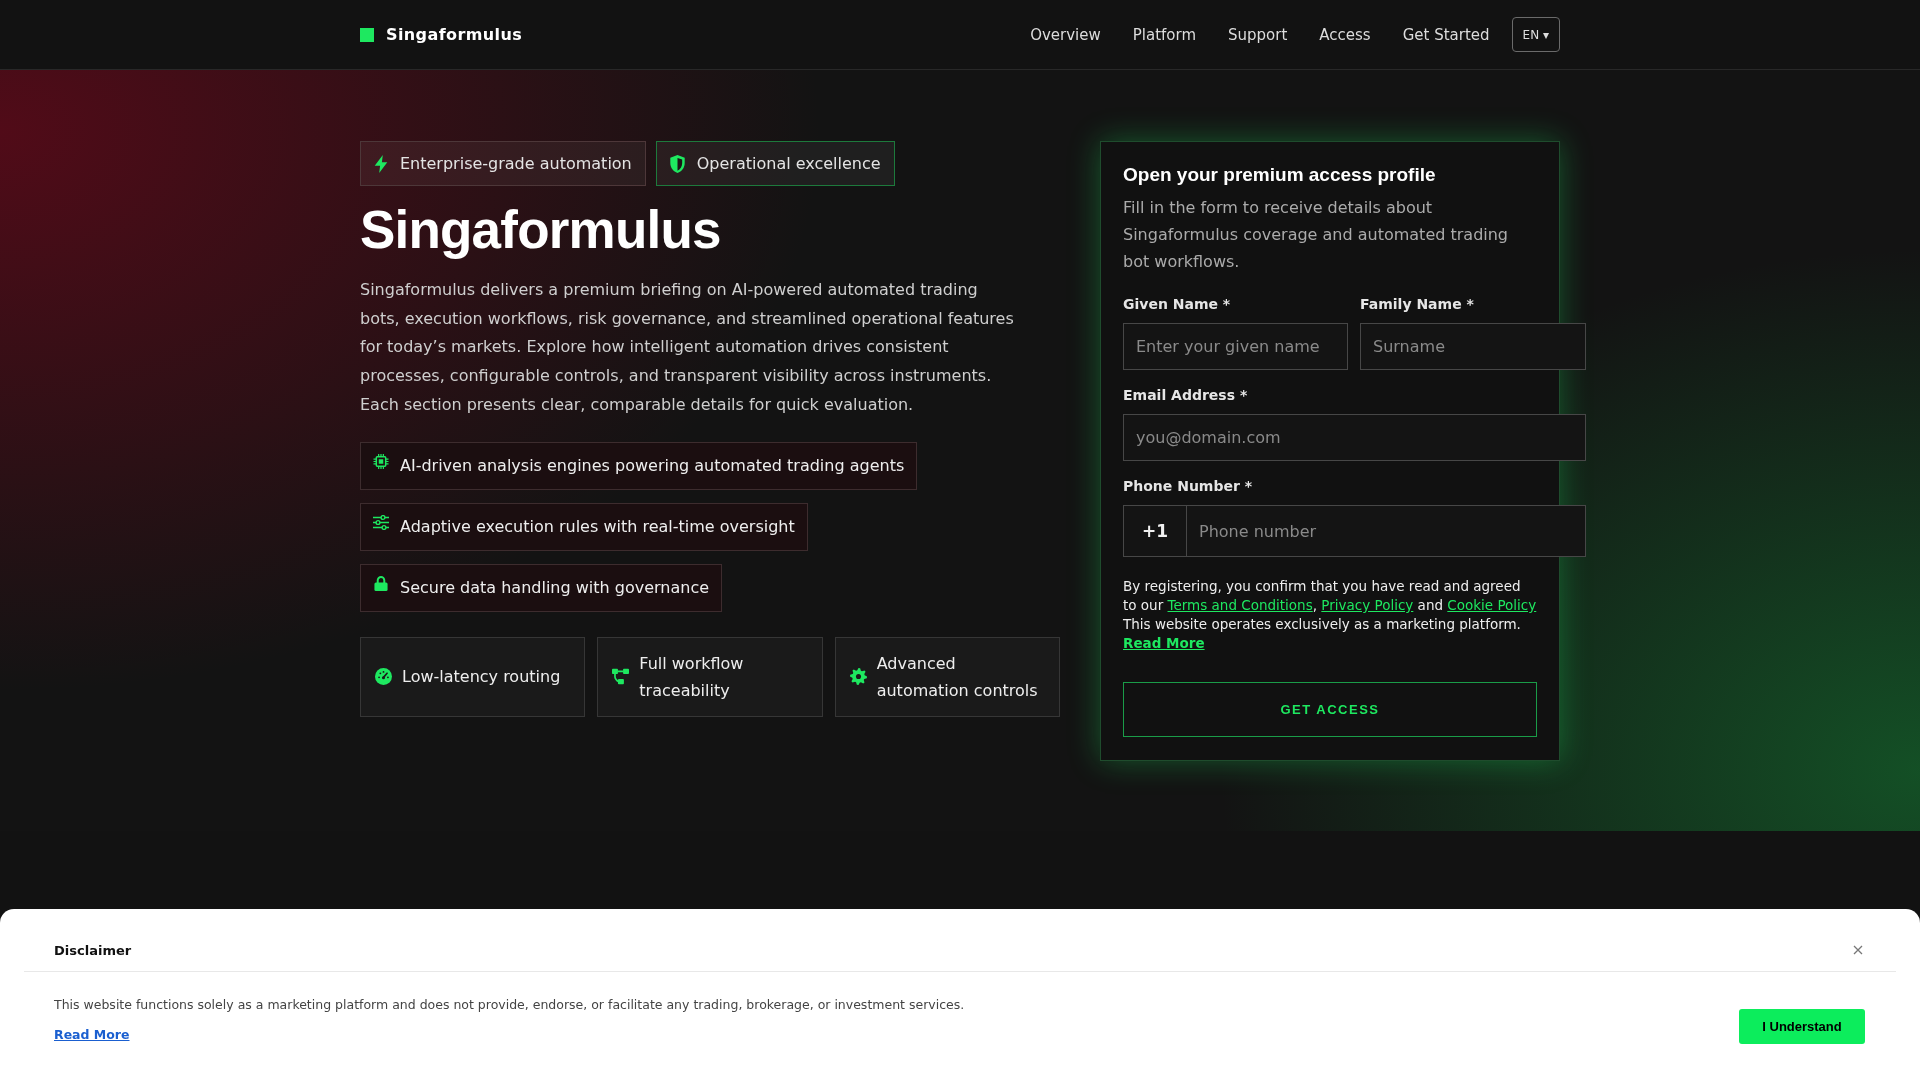 This screenshot has width=1920, height=1080. What do you see at coordinates (381, 461) in the screenshot?
I see `chip-icon` at bounding box center [381, 461].